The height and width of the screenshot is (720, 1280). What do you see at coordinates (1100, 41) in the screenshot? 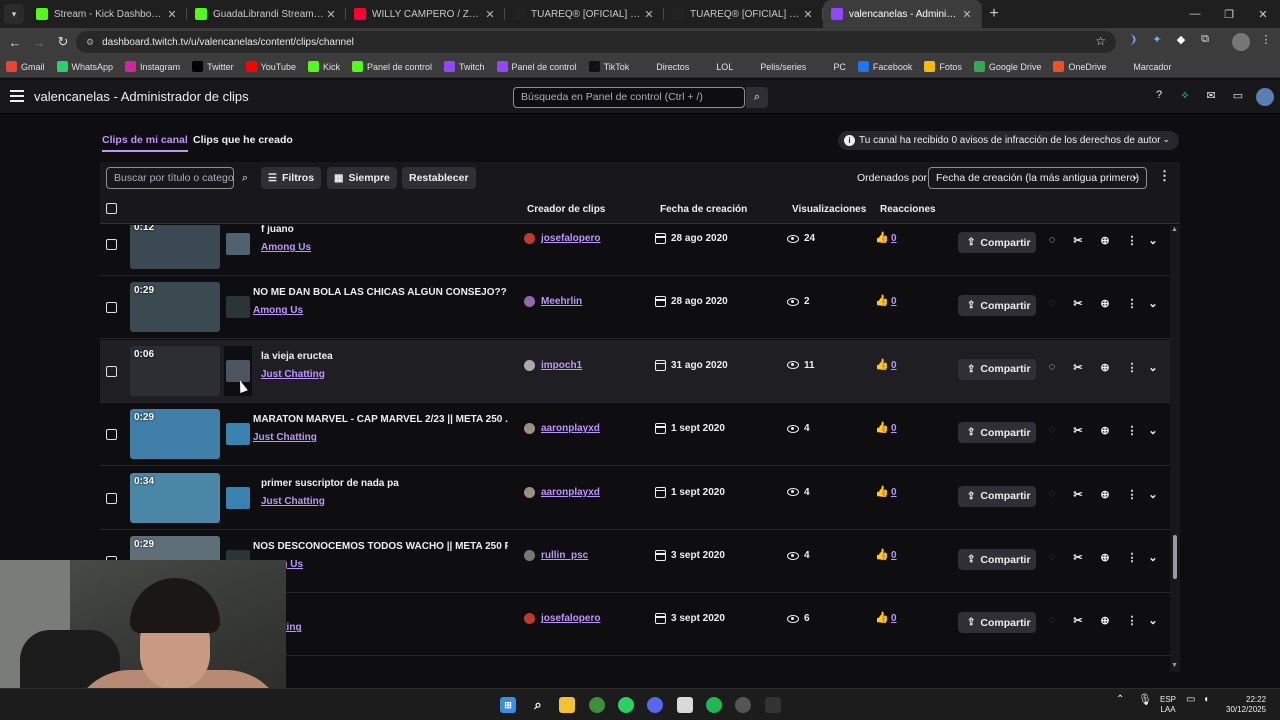
I see `bookmark-star-icon: ☆` at bounding box center [1100, 41].